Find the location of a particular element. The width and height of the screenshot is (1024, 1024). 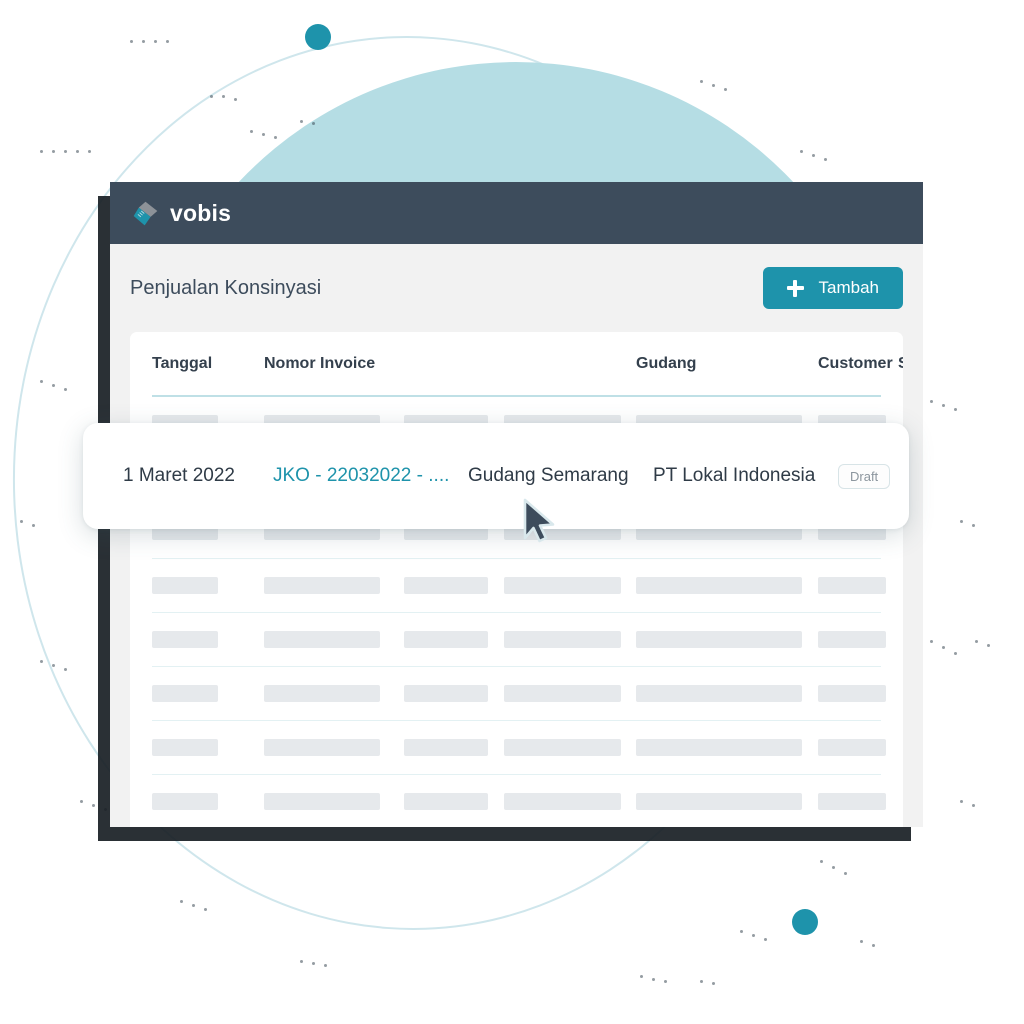

cell-customer: PT Lokal Indonesia is located at coordinates (734, 475).